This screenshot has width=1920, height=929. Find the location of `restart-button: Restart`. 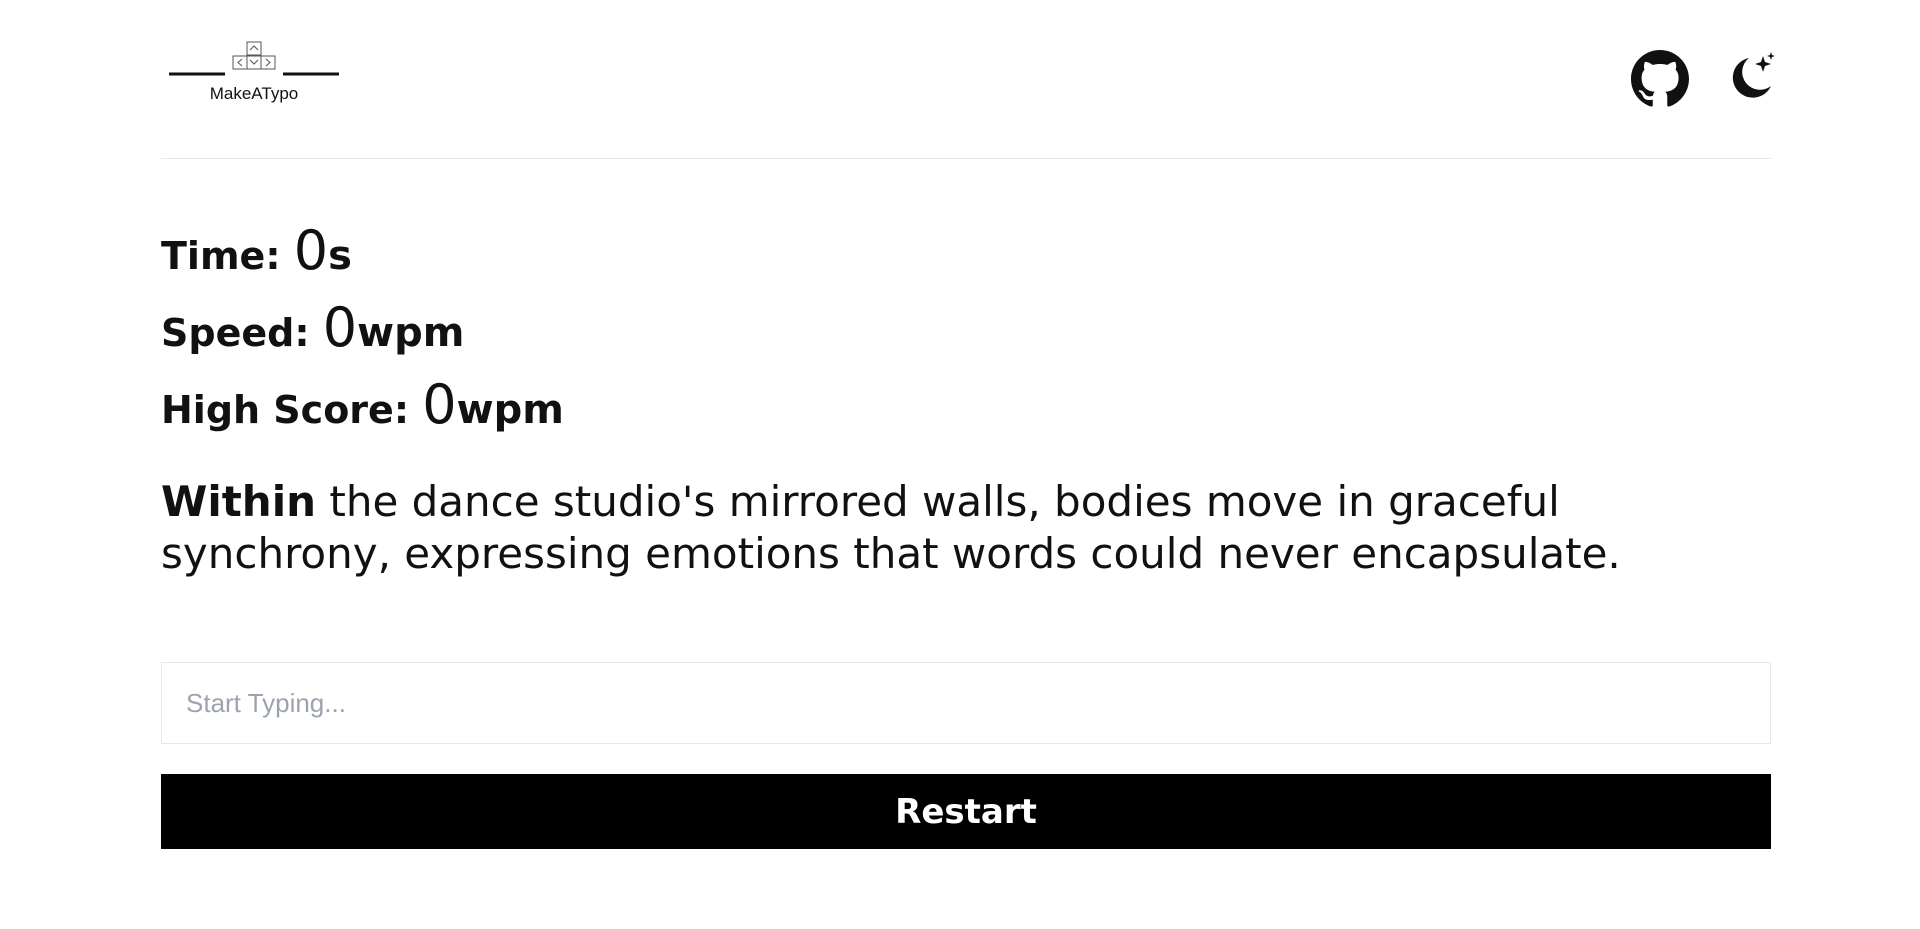

restart-button: Restart is located at coordinates (966, 811).